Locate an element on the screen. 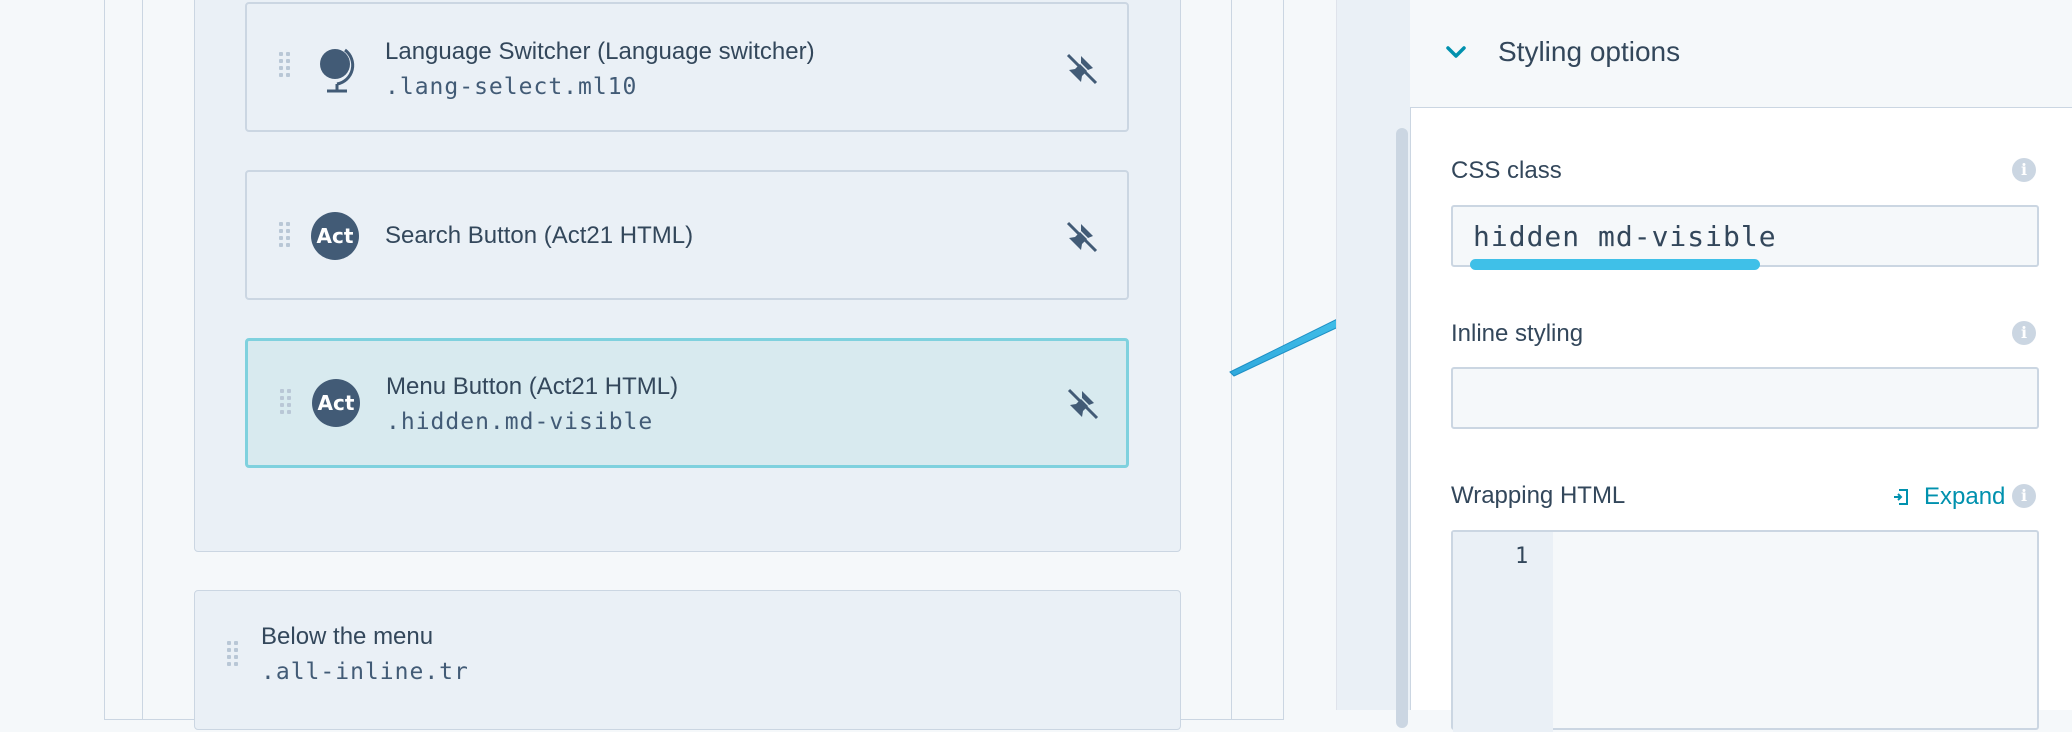 This screenshot has height=732, width=2072. module-title: Search Button (Act21 HTML) is located at coordinates (539, 235).